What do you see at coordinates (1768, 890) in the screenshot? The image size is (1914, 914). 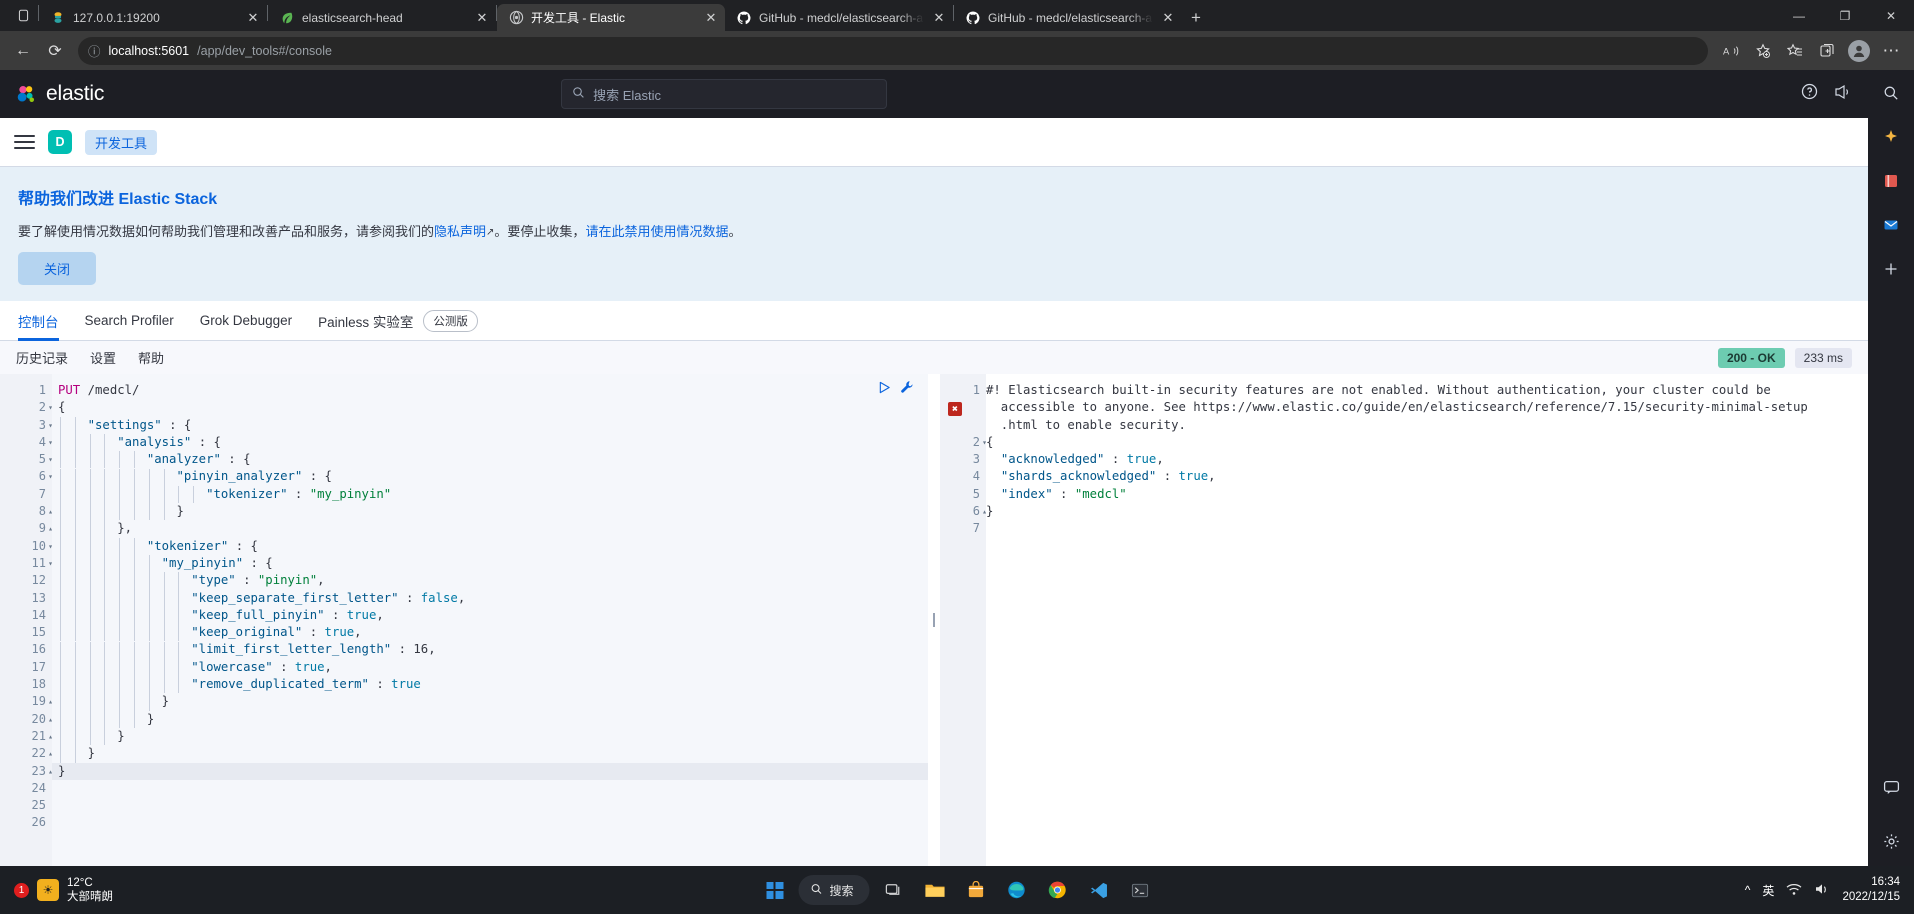 I see `ime-indicator: 英` at bounding box center [1768, 890].